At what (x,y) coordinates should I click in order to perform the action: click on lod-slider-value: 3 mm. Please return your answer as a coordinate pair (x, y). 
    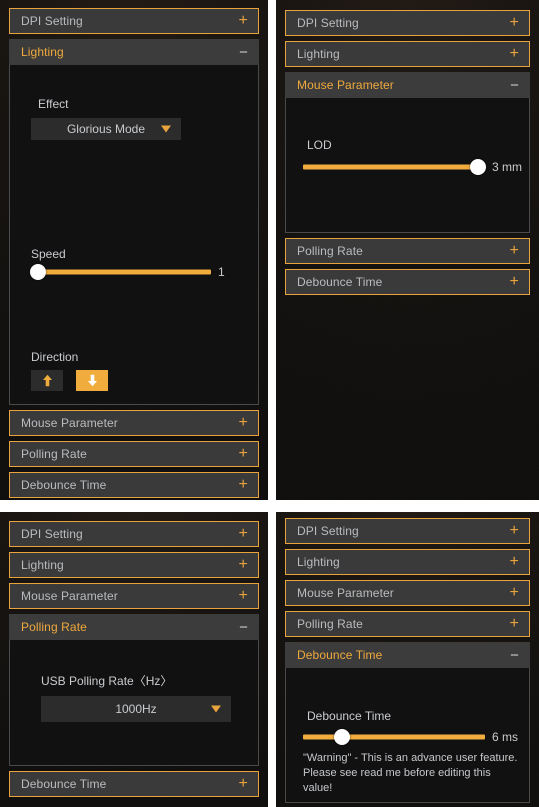
    Looking at the image, I should click on (507, 167).